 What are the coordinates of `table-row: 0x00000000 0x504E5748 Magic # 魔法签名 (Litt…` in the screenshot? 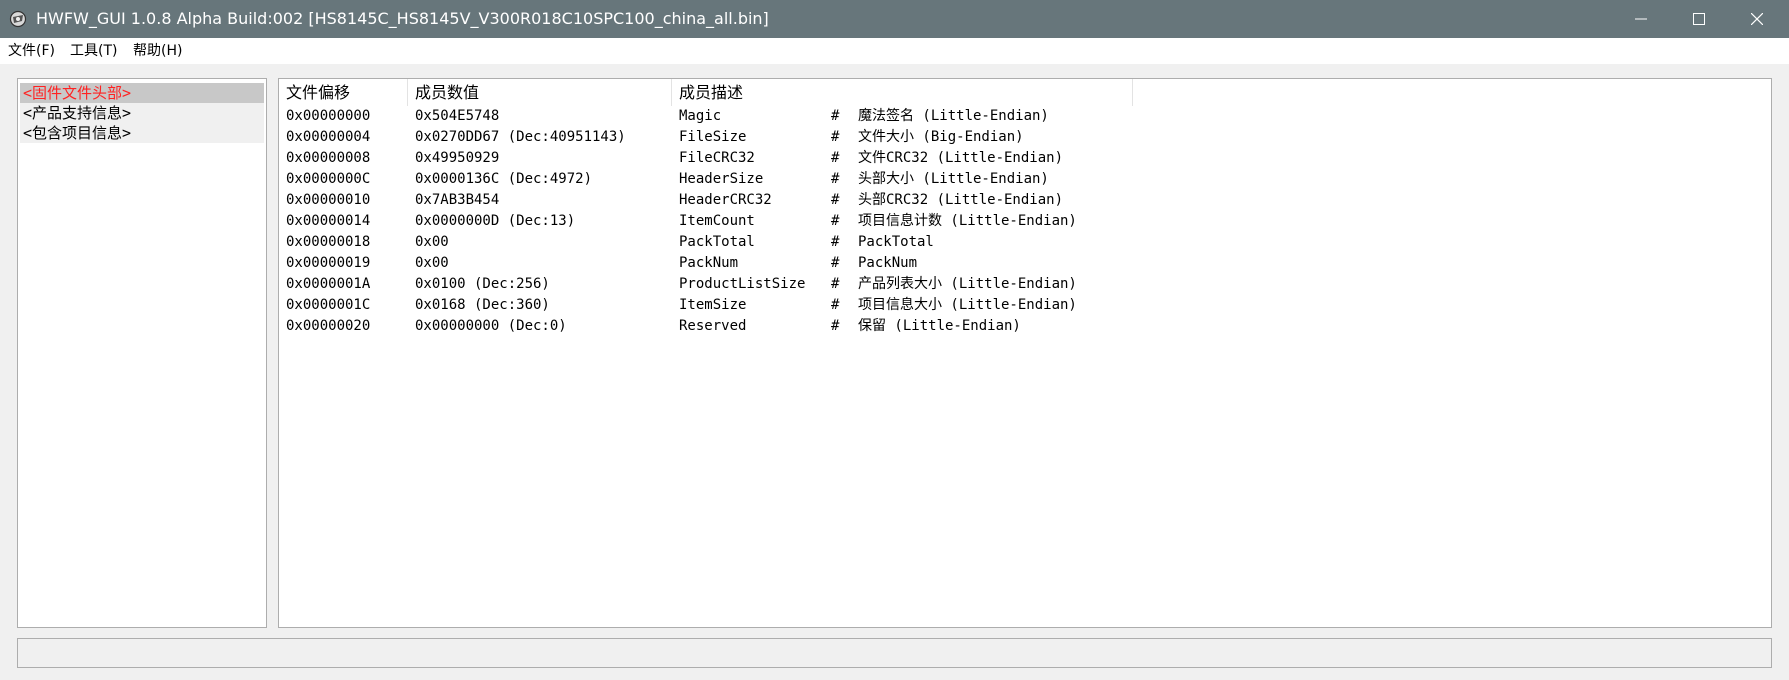 It's located at (1025, 116).